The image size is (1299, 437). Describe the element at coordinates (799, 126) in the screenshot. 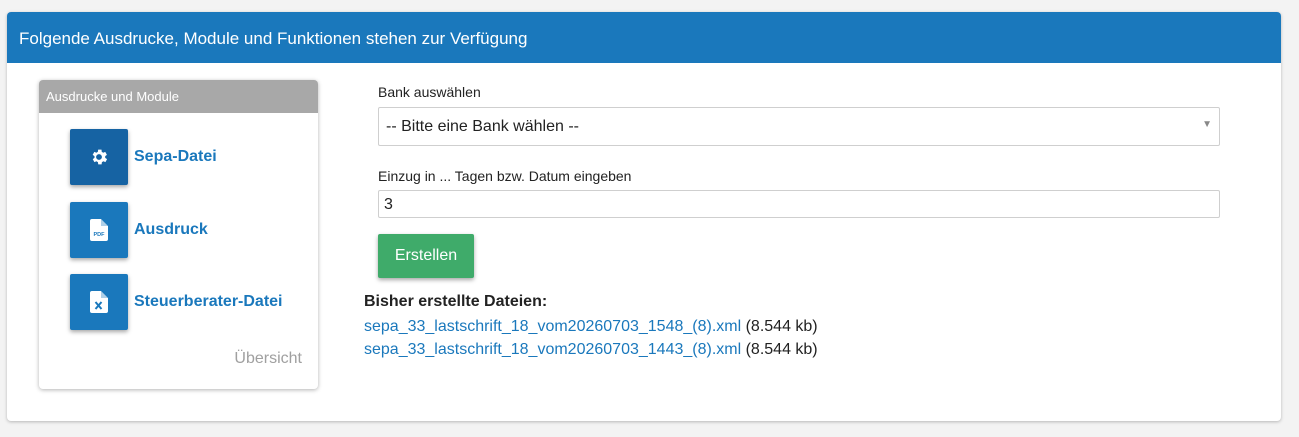

I see `bank-select: -- Bitte eine Bank wählen -- ▼` at that location.